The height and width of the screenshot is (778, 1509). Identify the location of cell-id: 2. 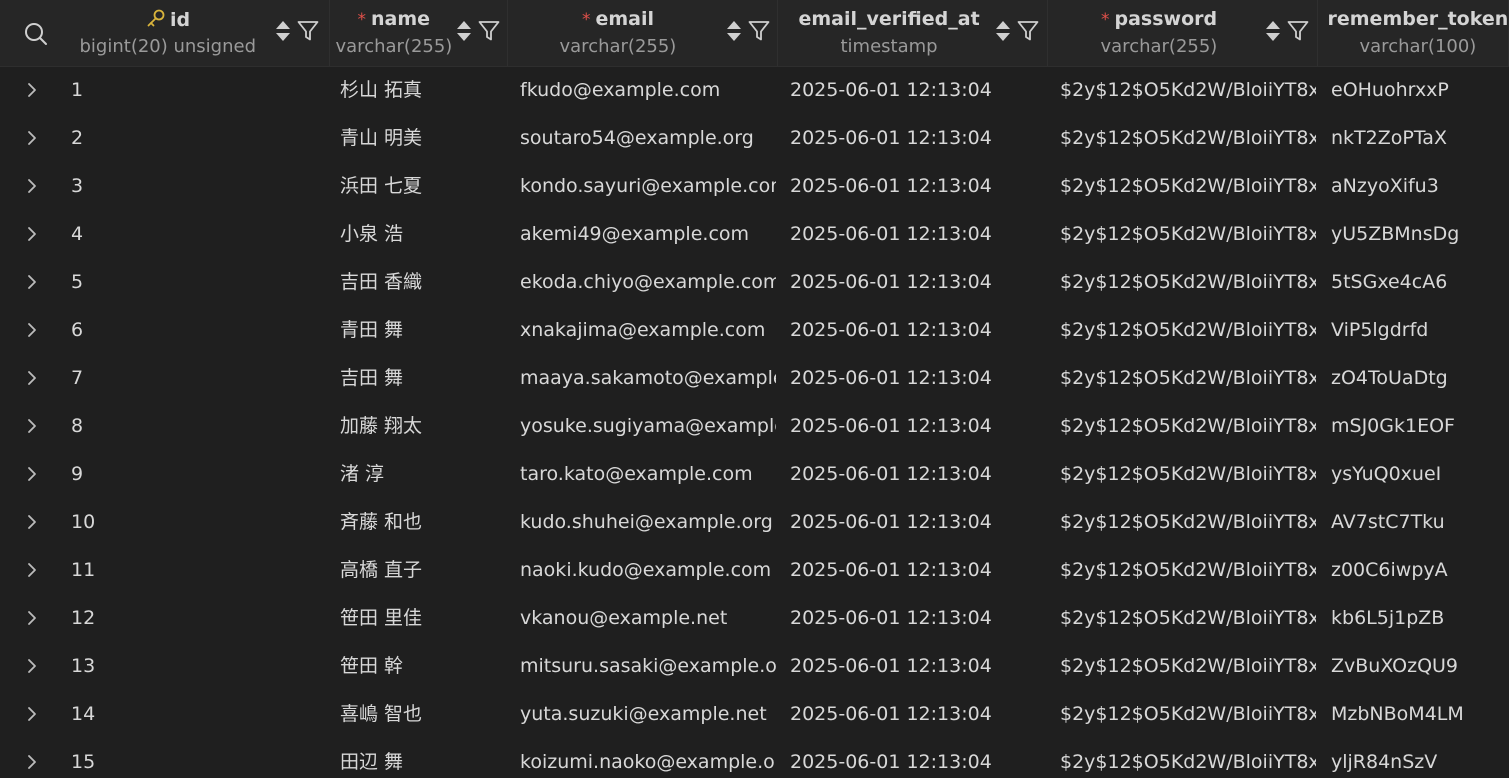
(200, 138).